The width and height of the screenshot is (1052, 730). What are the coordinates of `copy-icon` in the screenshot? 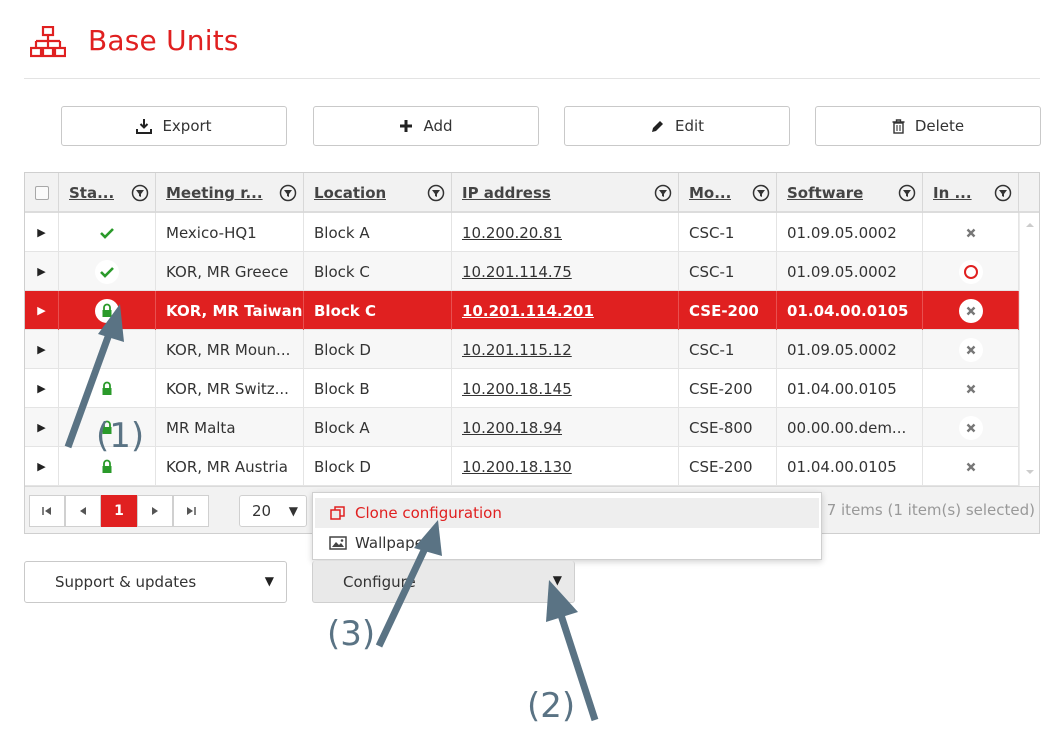 It's located at (337, 513).